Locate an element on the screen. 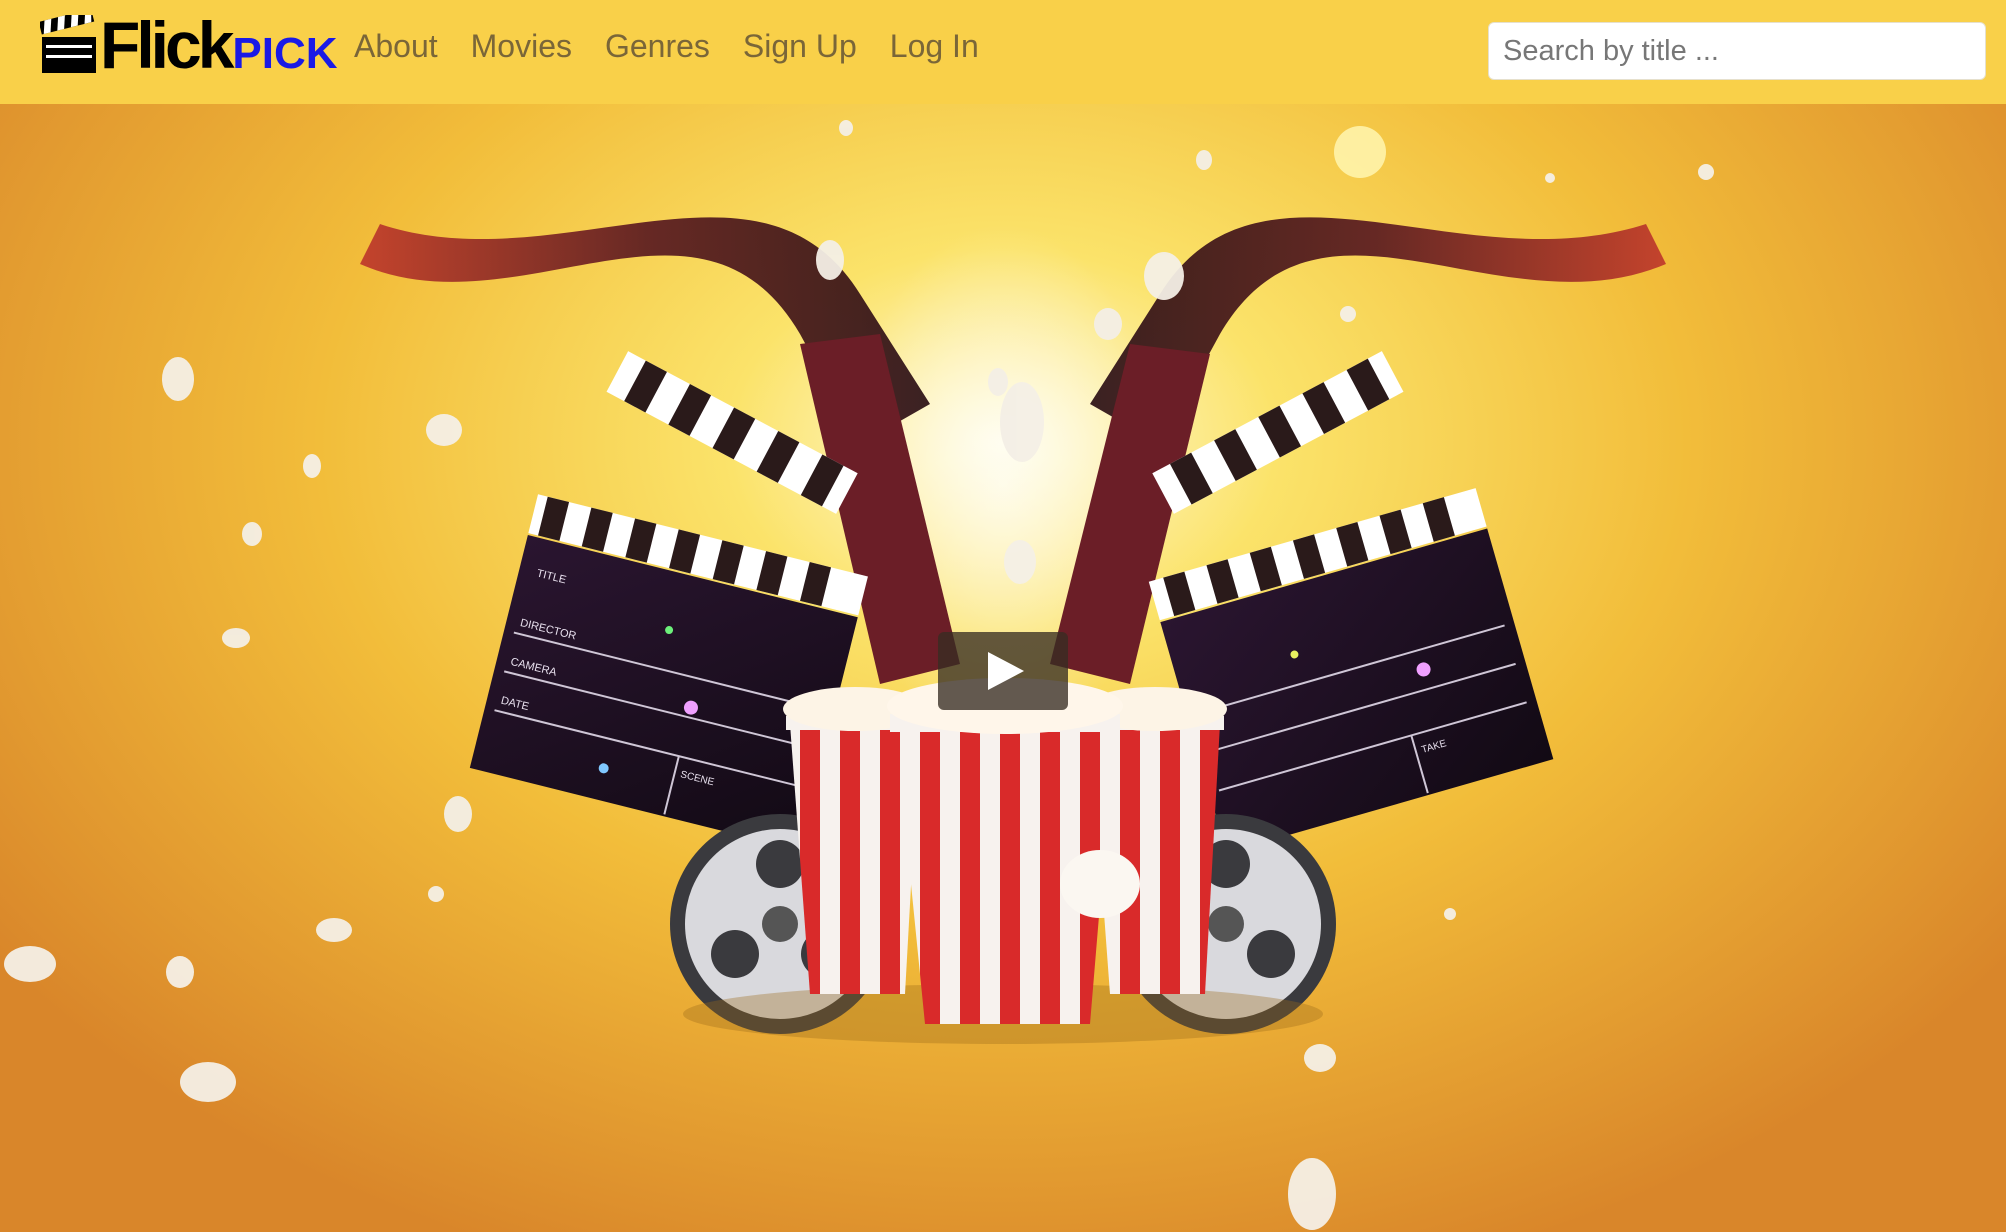  nav-link-log-in: Log In is located at coordinates (934, 46).